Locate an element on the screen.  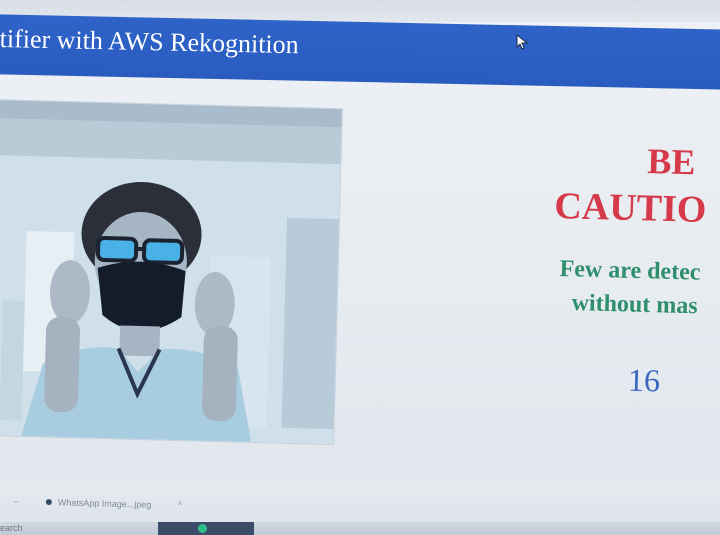
app-title: tifier with AWS Rekognition is located at coordinates (150, 42).